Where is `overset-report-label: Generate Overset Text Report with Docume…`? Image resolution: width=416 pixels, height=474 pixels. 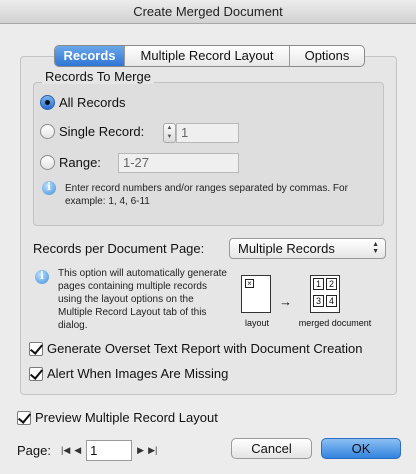
overset-report-label: Generate Overset Text Report with Docume… is located at coordinates (205, 348).